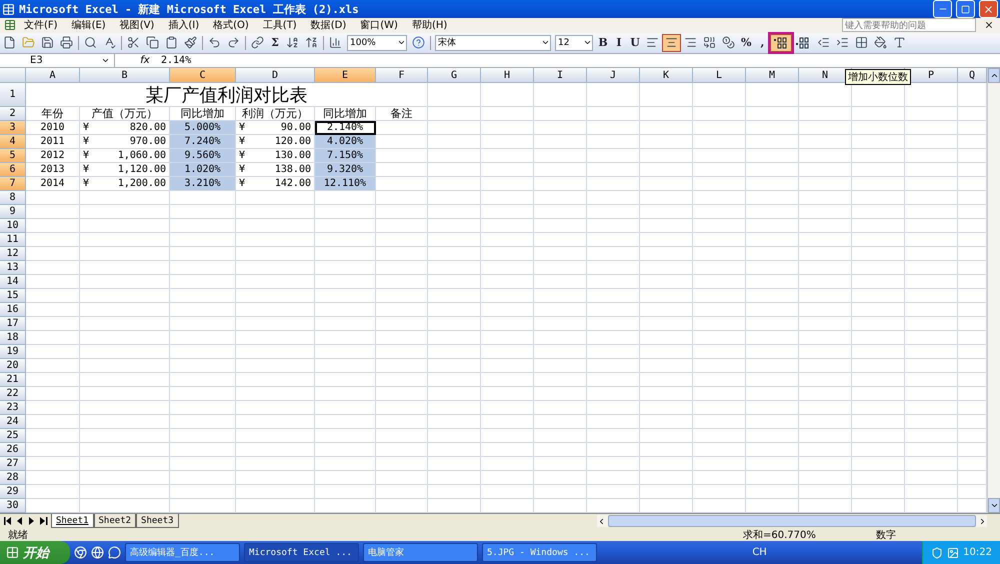 This screenshot has height=564, width=1000. What do you see at coordinates (275, 128) in the screenshot?
I see `table-cell: ¥ 90.00` at bounding box center [275, 128].